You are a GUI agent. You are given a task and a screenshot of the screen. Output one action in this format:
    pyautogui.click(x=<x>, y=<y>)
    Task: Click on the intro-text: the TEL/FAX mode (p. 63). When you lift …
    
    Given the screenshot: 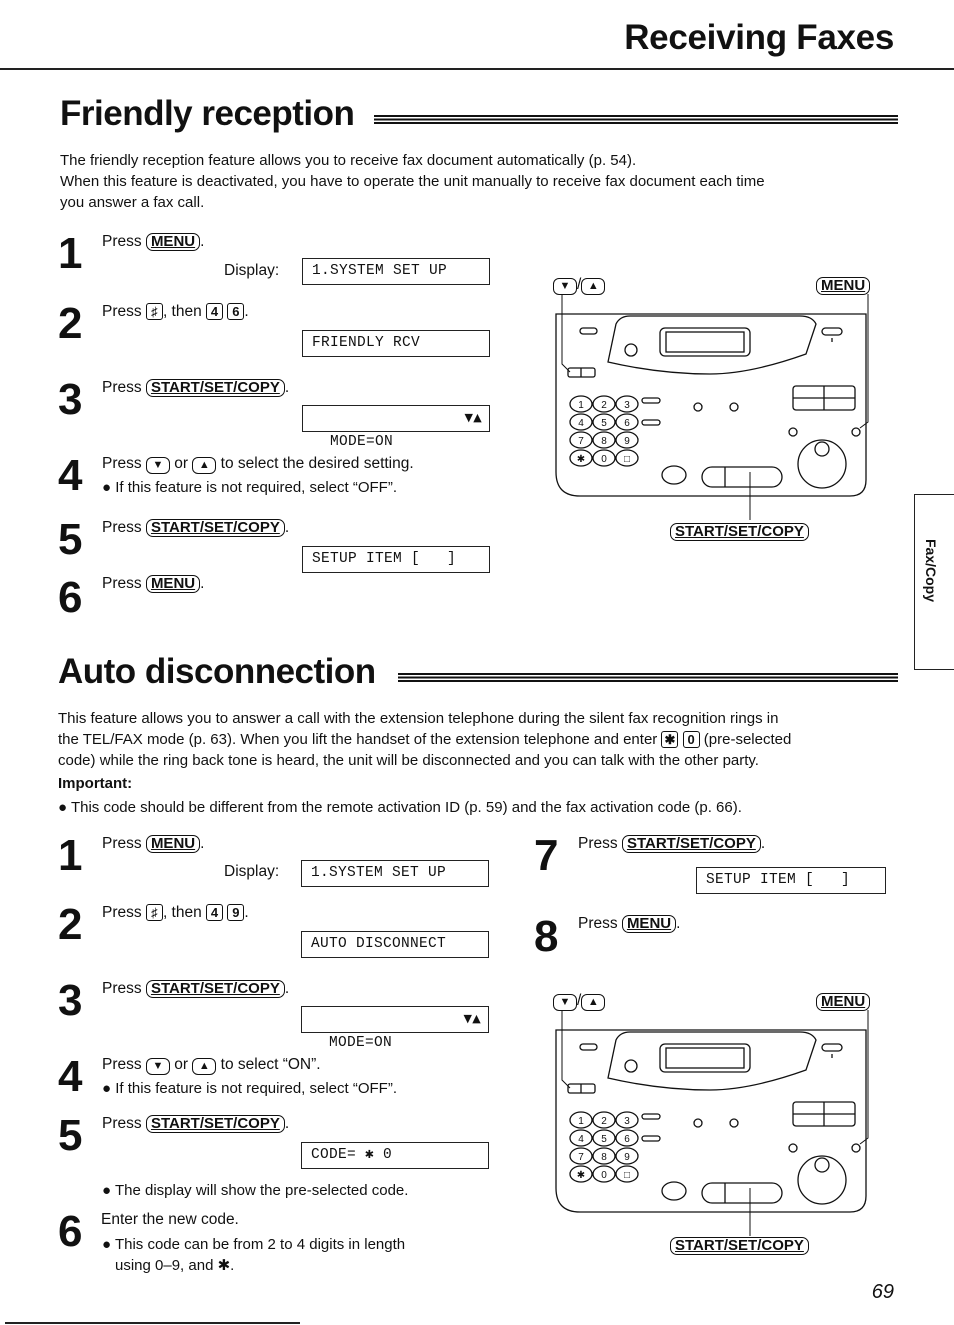 What is the action you would take?
    pyautogui.click(x=358, y=739)
    